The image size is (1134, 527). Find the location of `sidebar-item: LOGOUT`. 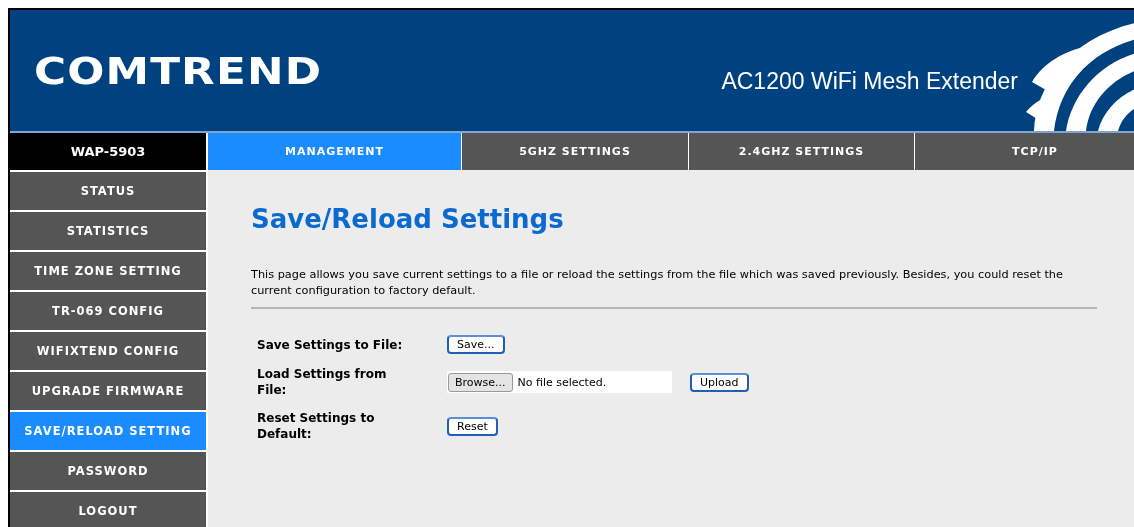

sidebar-item: LOGOUT is located at coordinates (108, 509).